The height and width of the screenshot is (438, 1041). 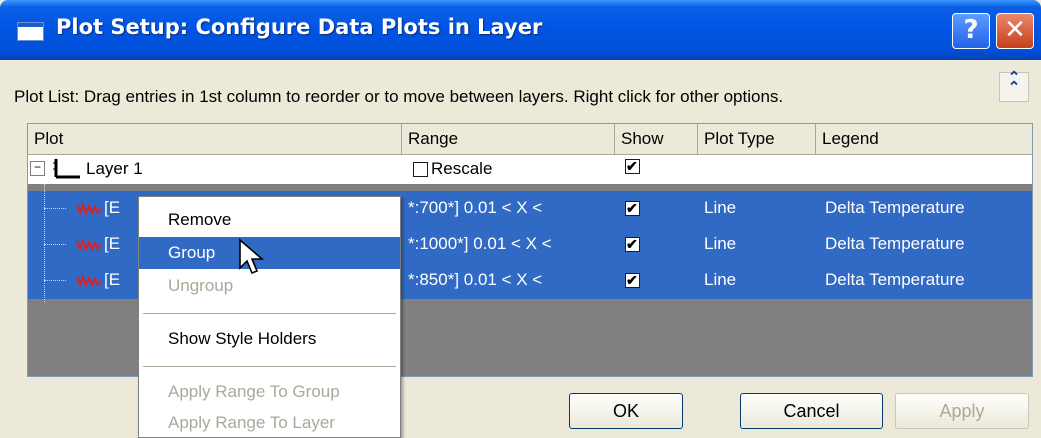 What do you see at coordinates (508, 139) in the screenshot?
I see `column-header-range: Range` at bounding box center [508, 139].